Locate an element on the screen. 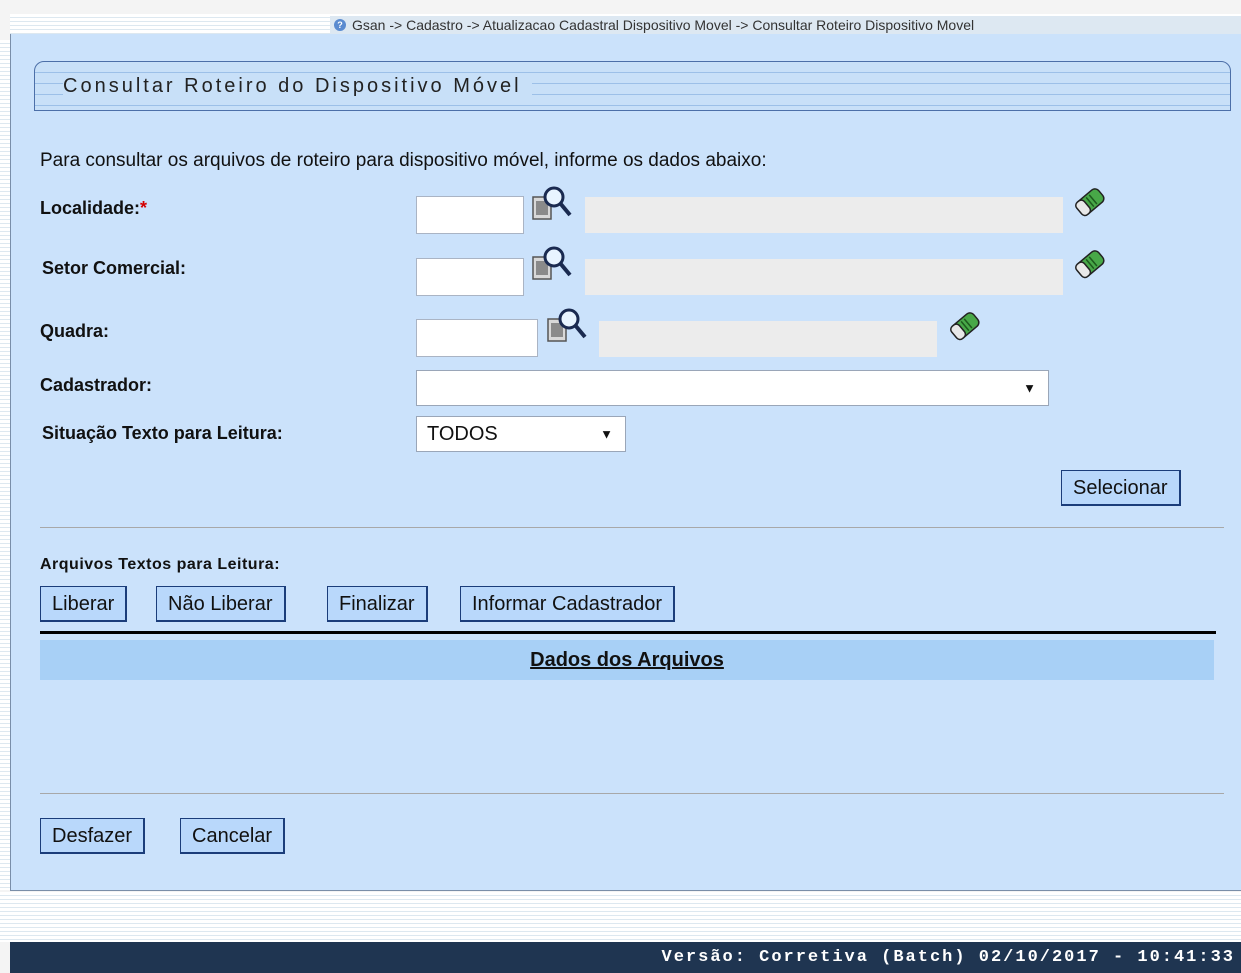 The image size is (1241, 973). localidade-code-input is located at coordinates (470, 215).